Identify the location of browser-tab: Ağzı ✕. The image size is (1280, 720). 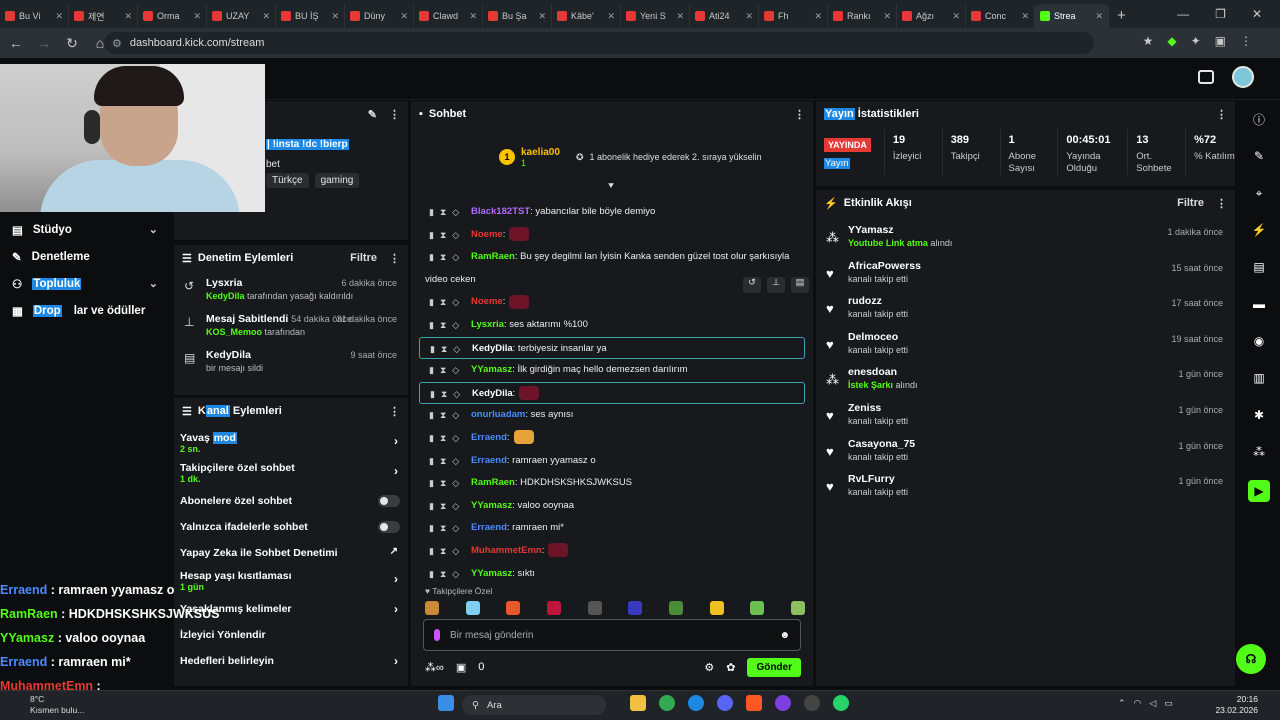
(931, 16).